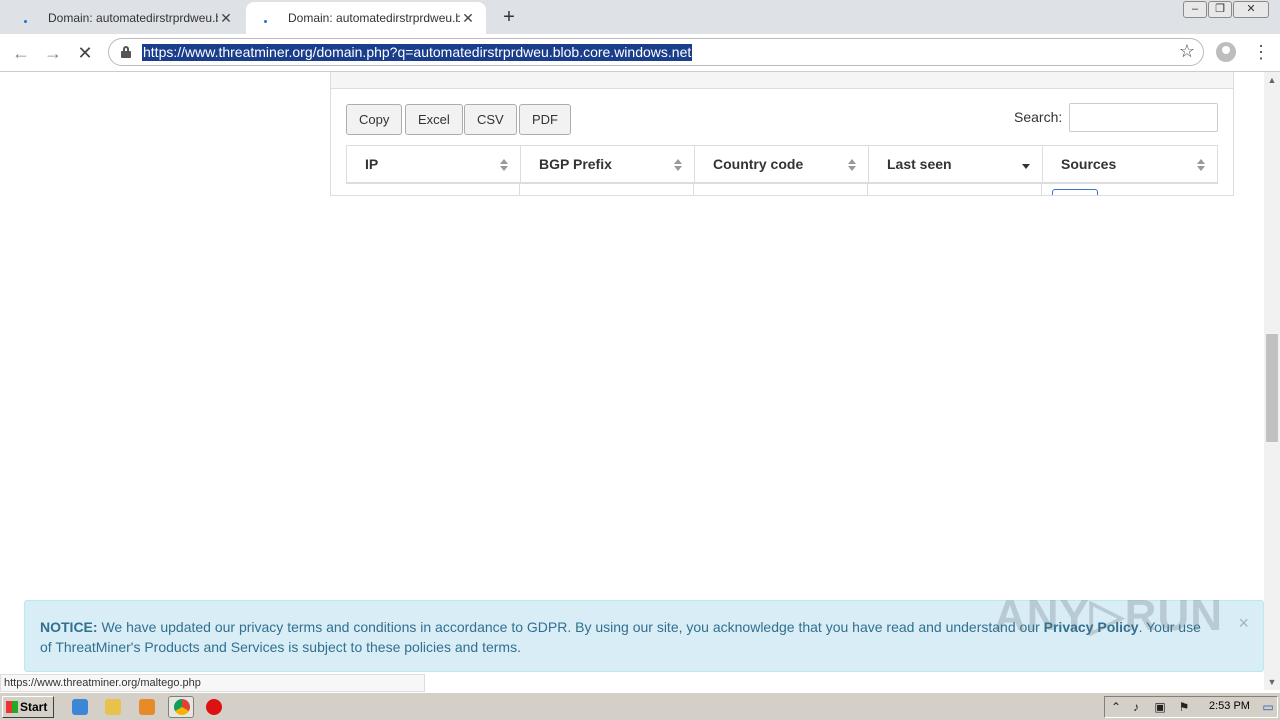 This screenshot has height=720, width=1280. I want to click on clock: 2:53 PM, so click(1229, 706).